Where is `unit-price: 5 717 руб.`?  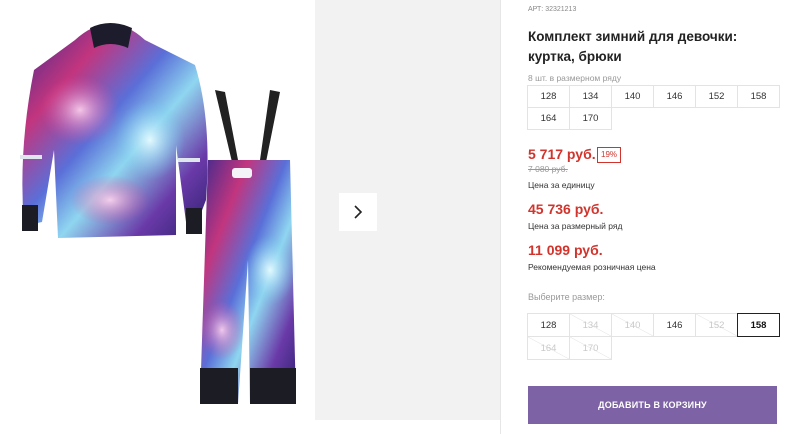 unit-price: 5 717 руб. is located at coordinates (562, 154).